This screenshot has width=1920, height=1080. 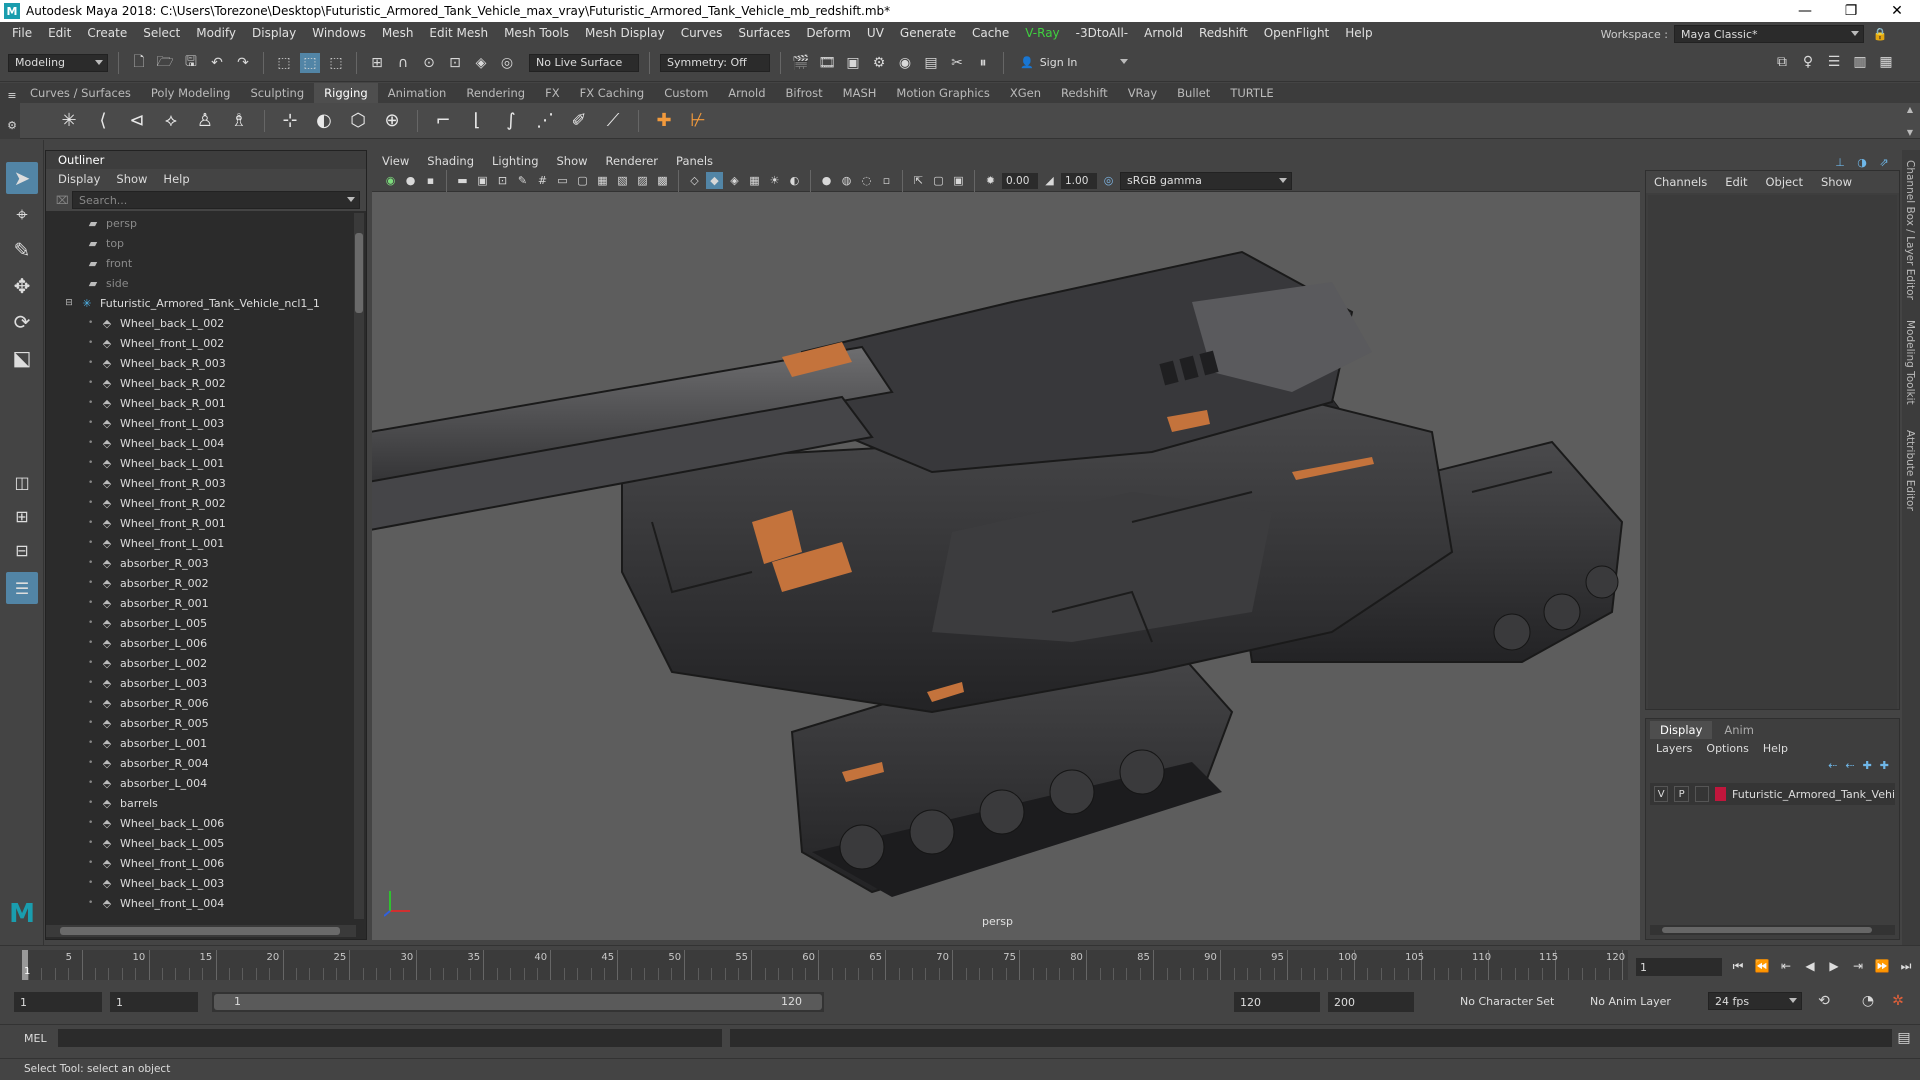 I want to click on shelf-tab-bullet: Bullet, so click(x=1193, y=93).